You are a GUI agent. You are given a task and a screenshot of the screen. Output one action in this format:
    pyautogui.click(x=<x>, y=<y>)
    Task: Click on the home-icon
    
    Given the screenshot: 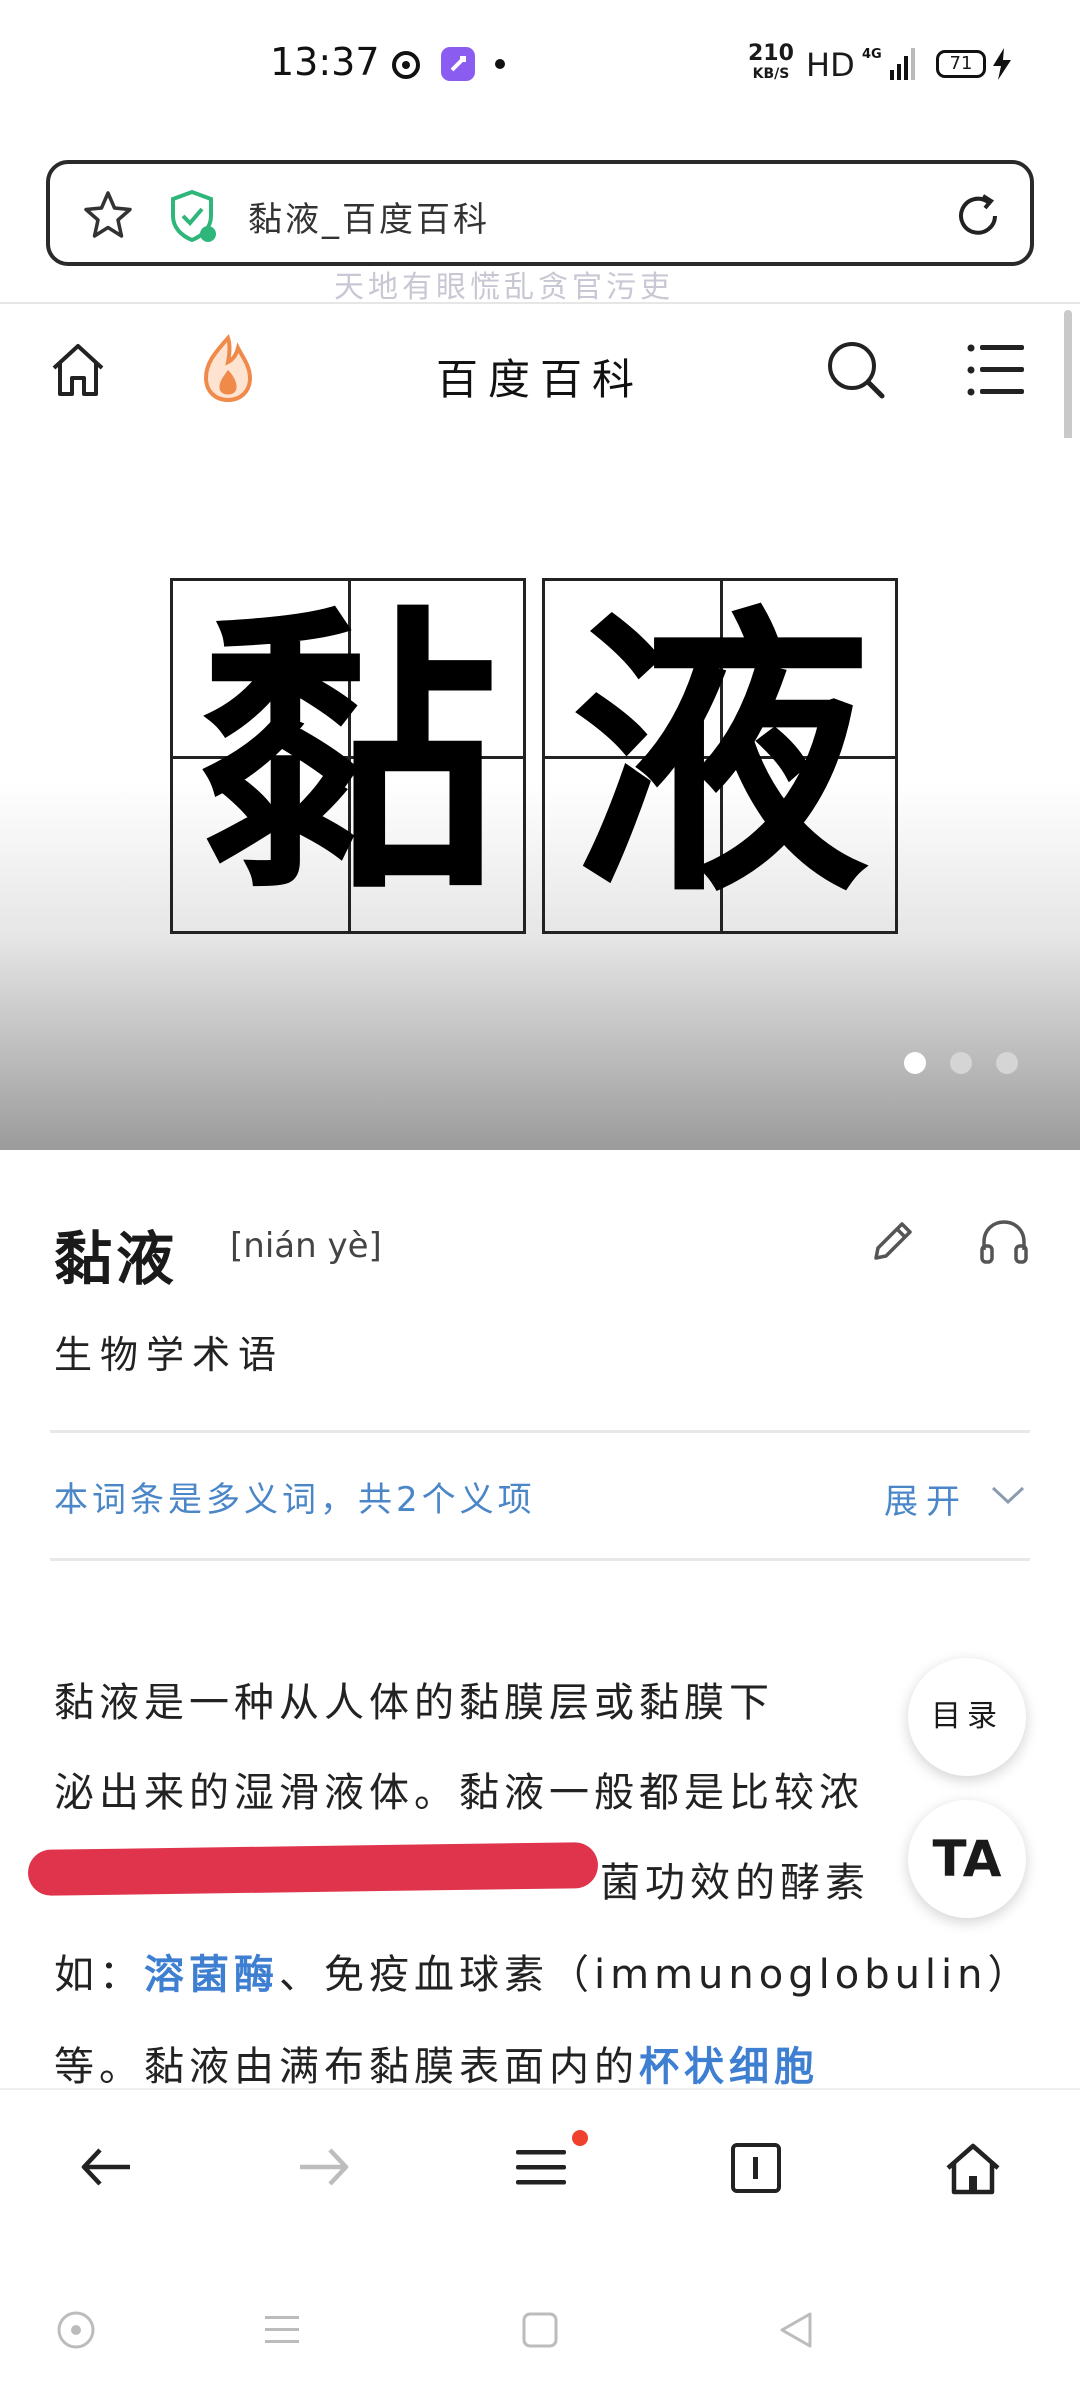 What is the action you would take?
    pyautogui.click(x=973, y=2169)
    